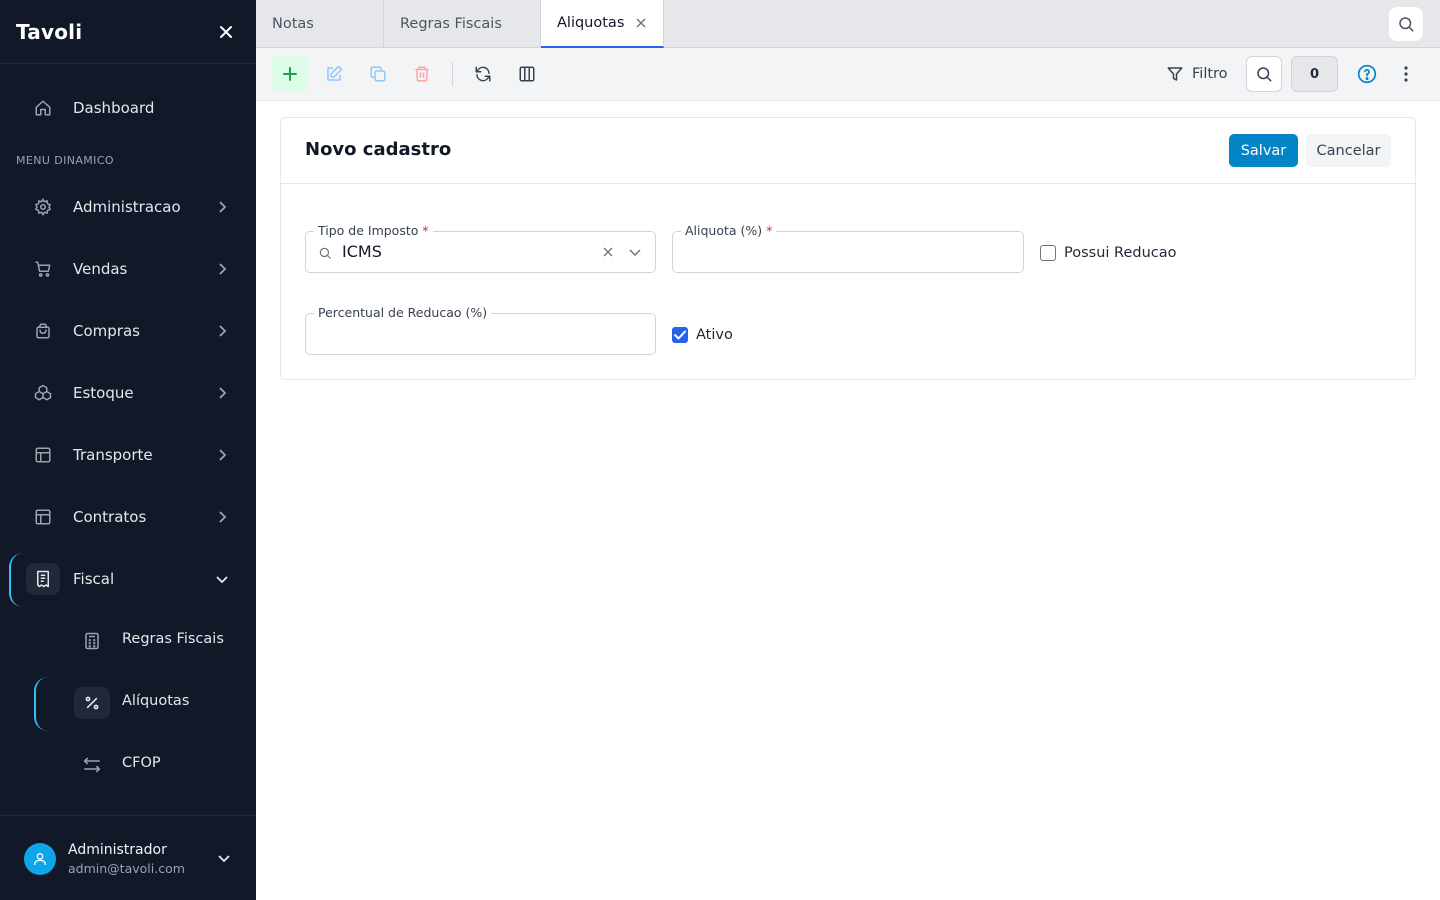  What do you see at coordinates (1120, 253) in the screenshot?
I see `checkbox-label: Possui Reducao` at bounding box center [1120, 253].